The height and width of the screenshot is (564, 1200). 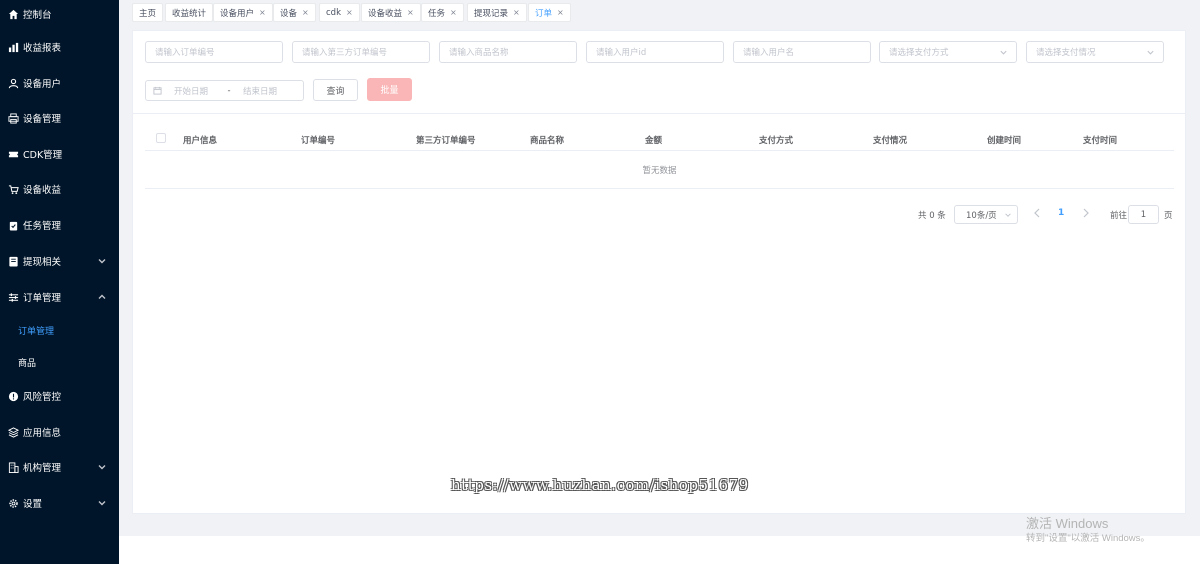 I want to click on sidebar-item-label: 收益报表, so click(x=42, y=48).